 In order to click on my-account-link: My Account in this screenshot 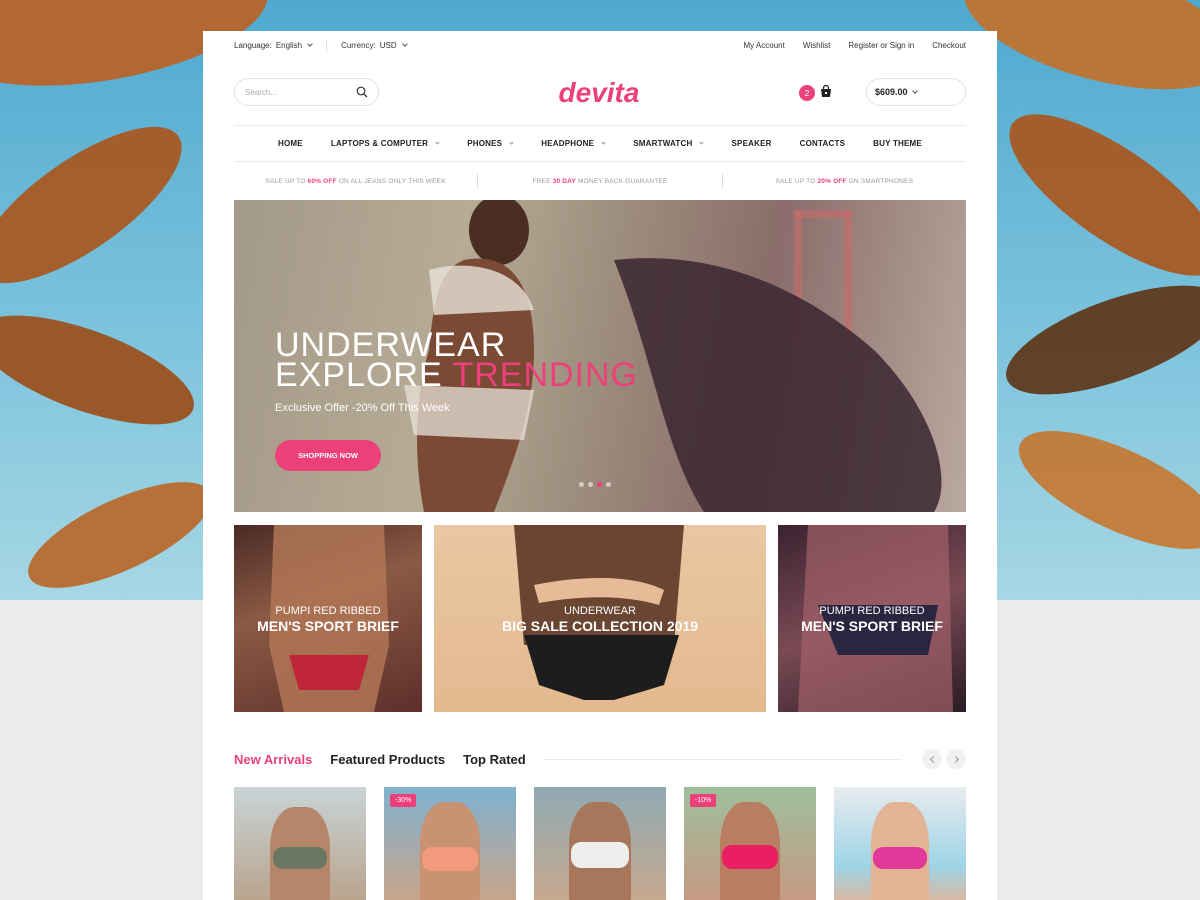, I will do `click(763, 45)`.